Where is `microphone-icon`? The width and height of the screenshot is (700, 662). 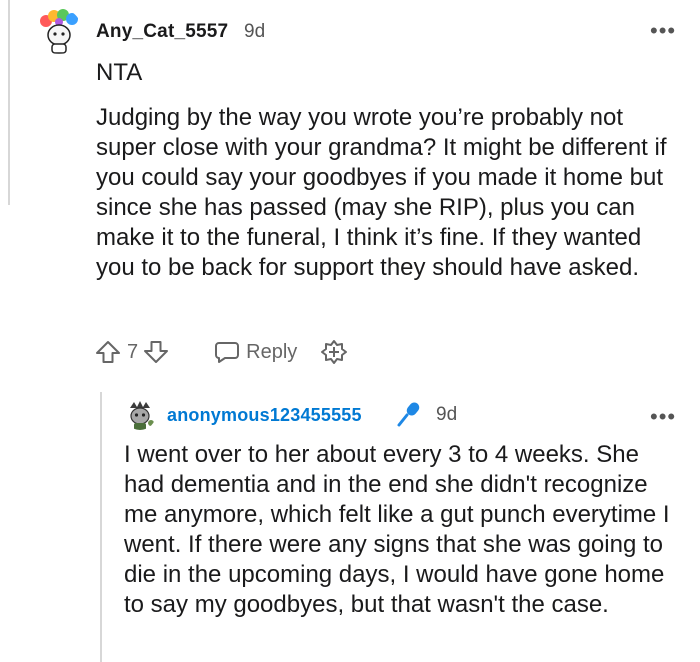 microphone-icon is located at coordinates (408, 414).